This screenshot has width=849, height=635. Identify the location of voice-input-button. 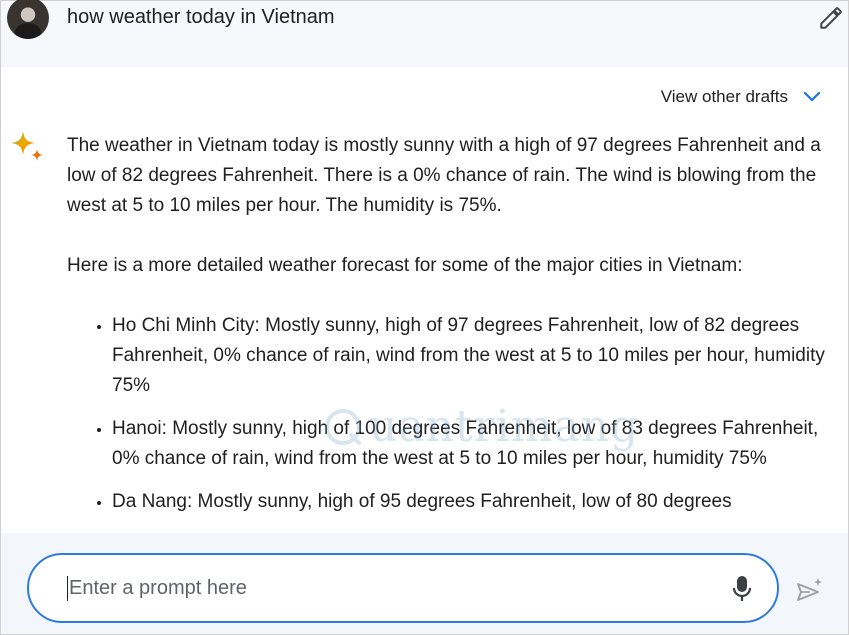
(742, 589).